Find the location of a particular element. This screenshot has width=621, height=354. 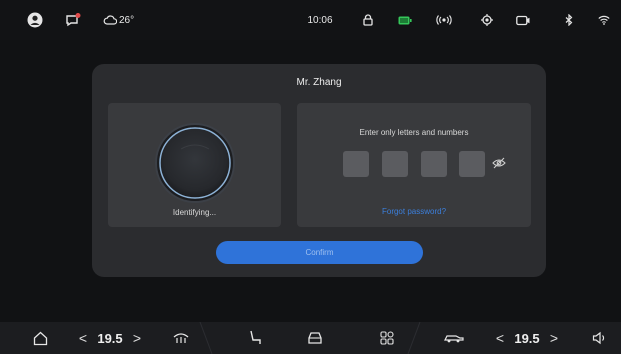

apps-grid-icon is located at coordinates (387, 338).